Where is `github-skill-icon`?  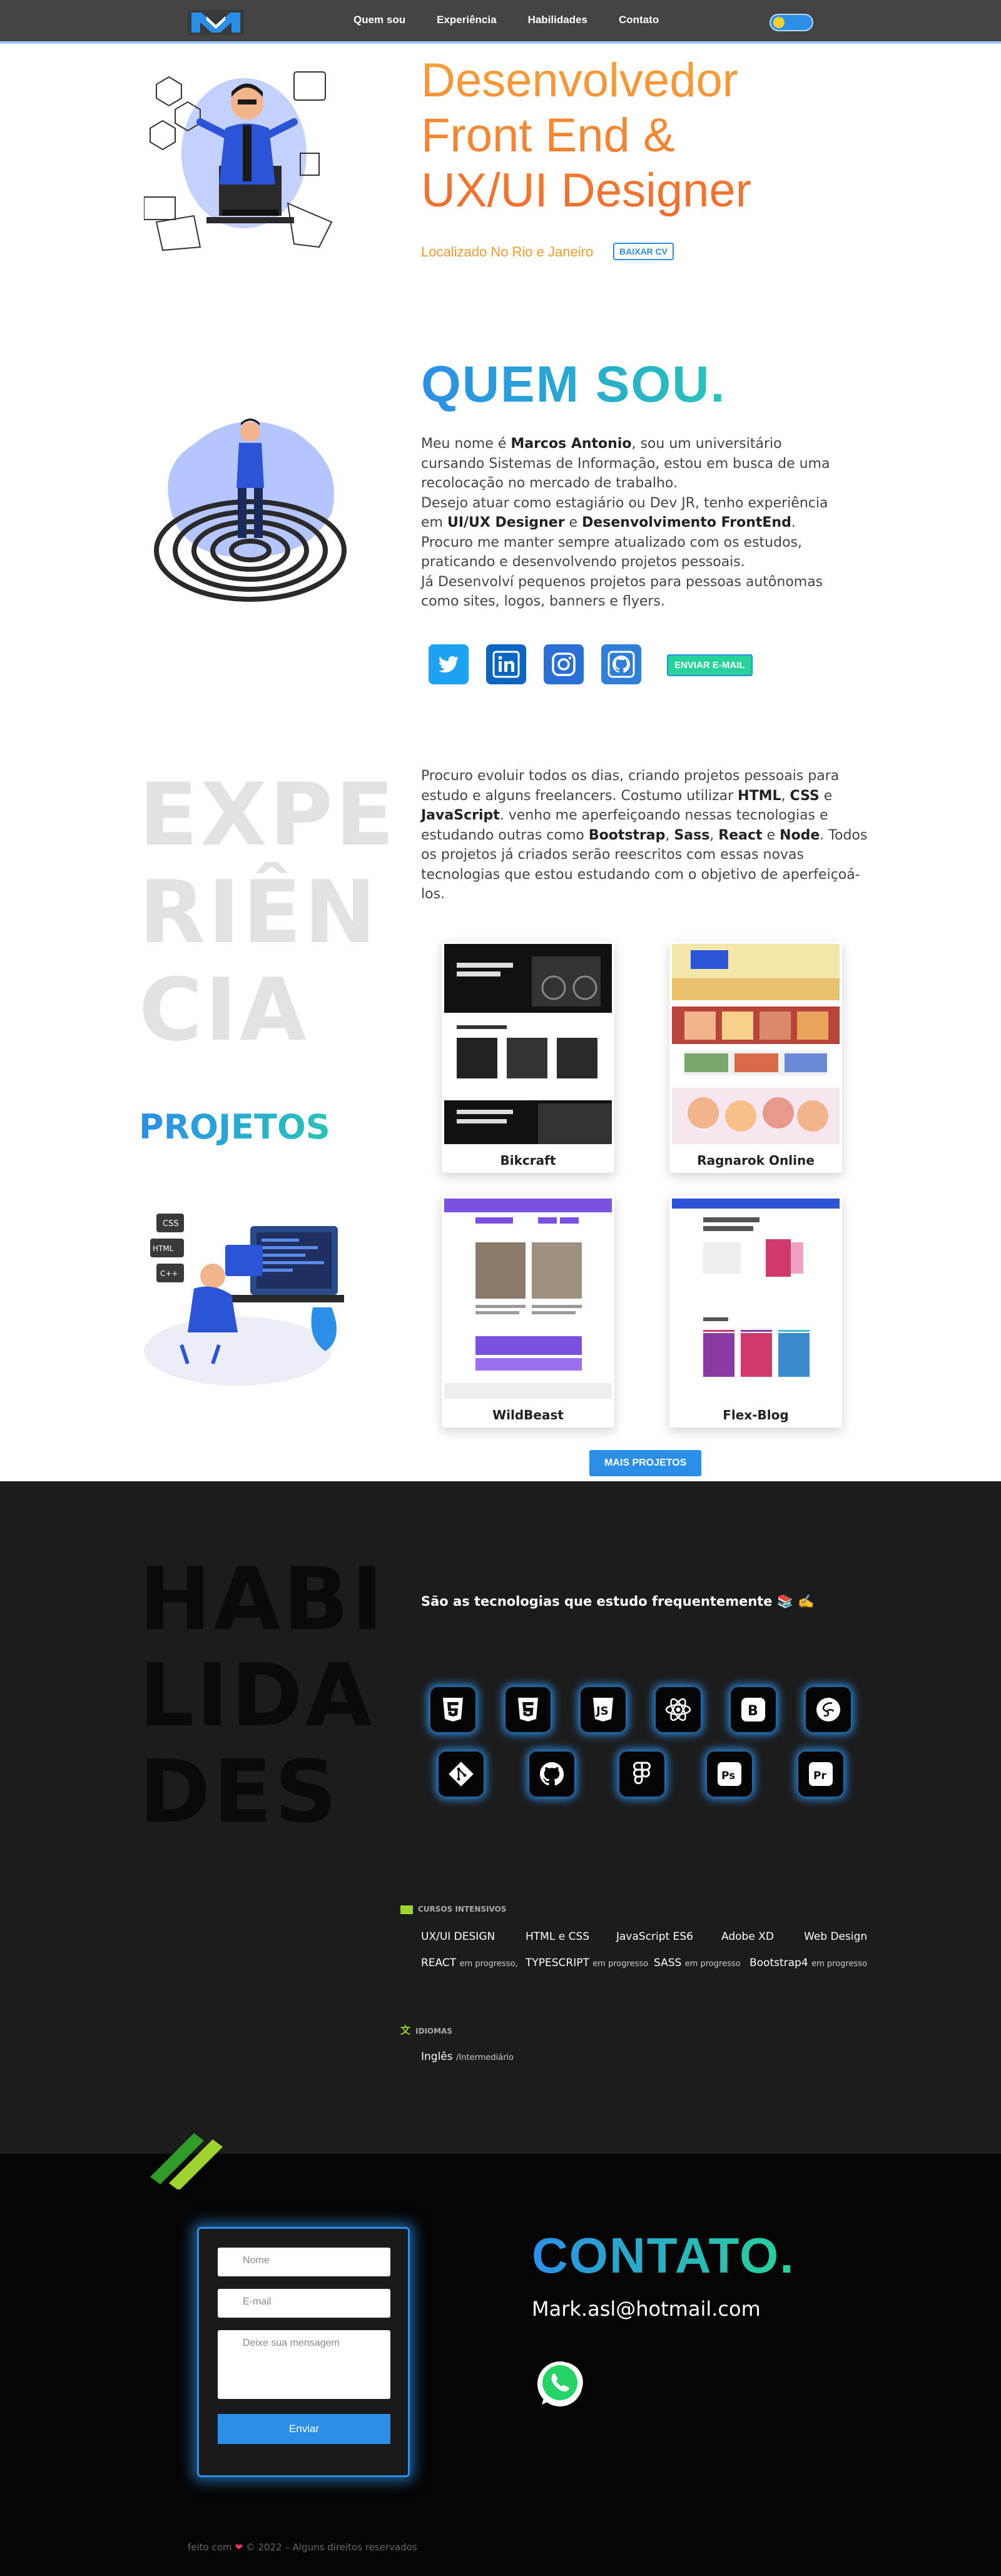 github-skill-icon is located at coordinates (551, 1774).